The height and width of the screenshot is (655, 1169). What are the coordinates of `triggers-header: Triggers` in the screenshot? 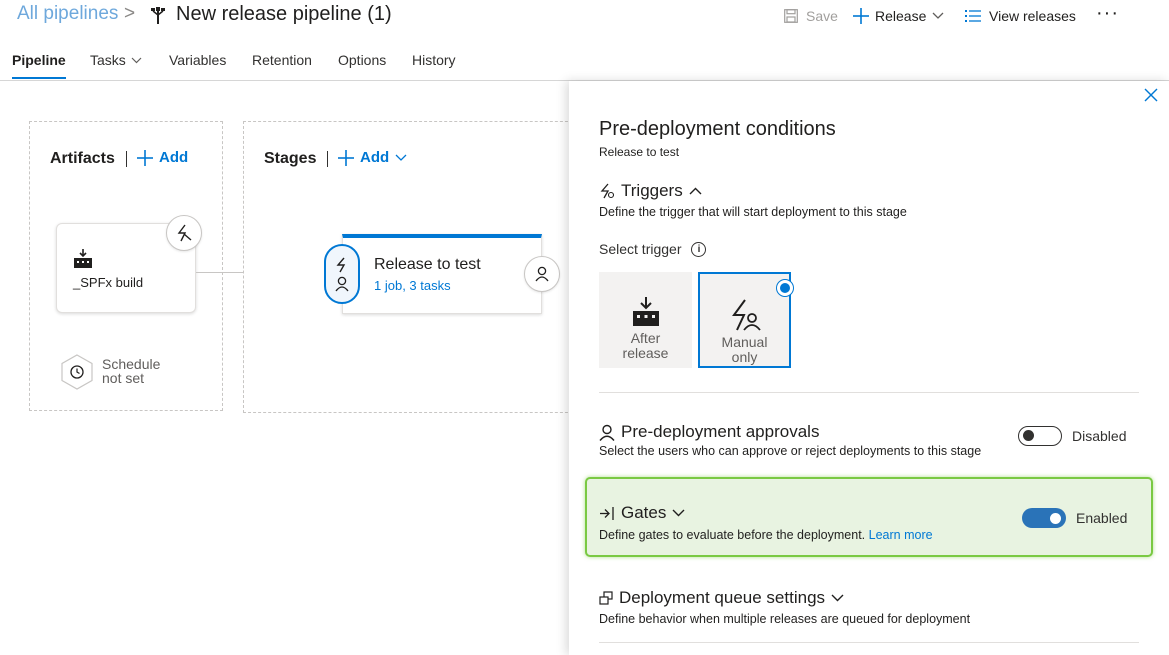 It's located at (650, 191).